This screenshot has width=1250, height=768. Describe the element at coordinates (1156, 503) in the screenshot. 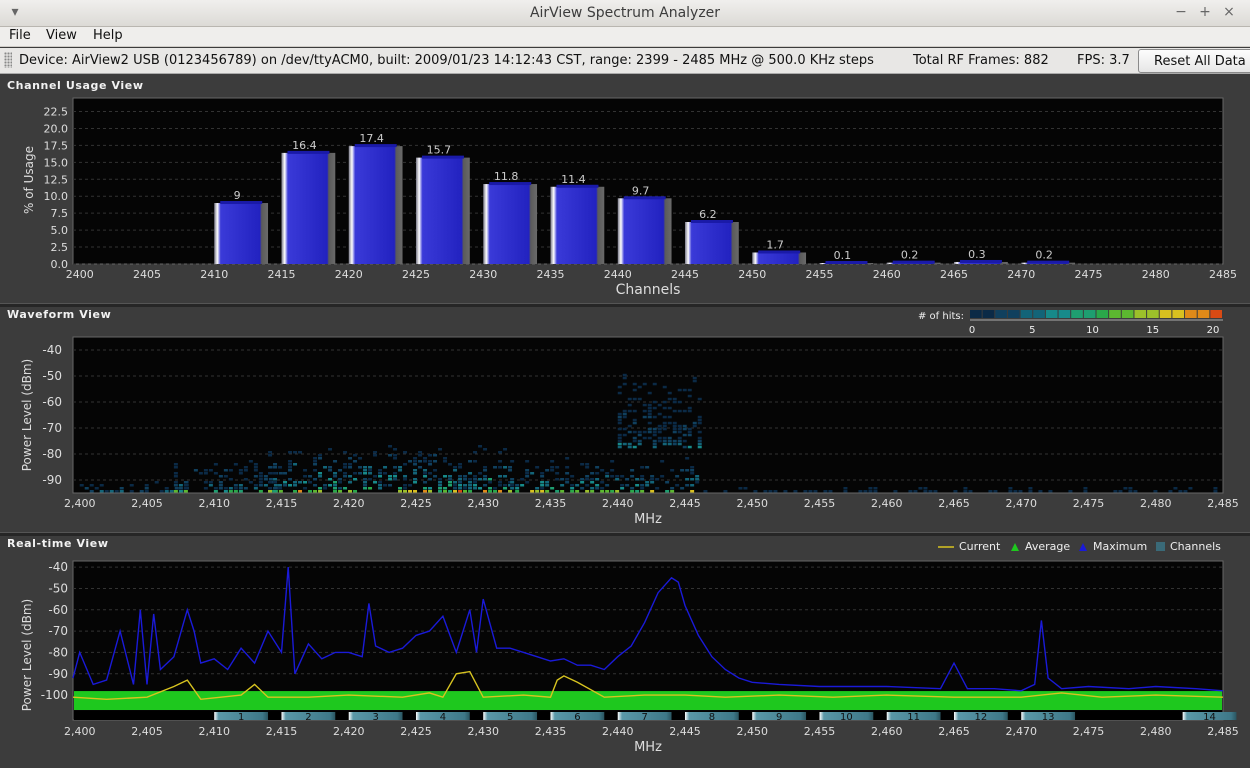

I see `x-tick-label: 2,480` at that location.